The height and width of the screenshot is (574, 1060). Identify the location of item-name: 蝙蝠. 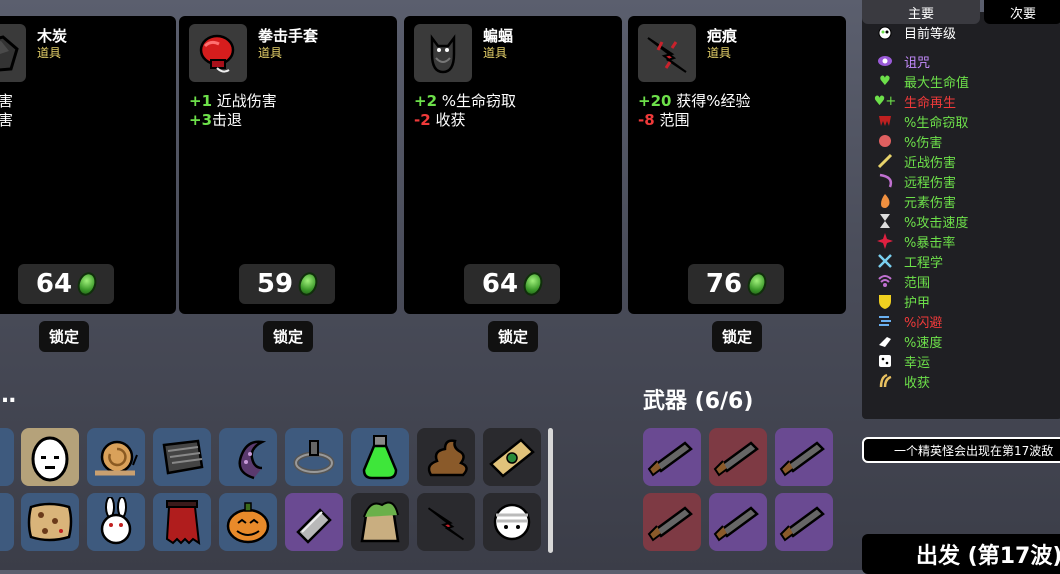
(498, 36).